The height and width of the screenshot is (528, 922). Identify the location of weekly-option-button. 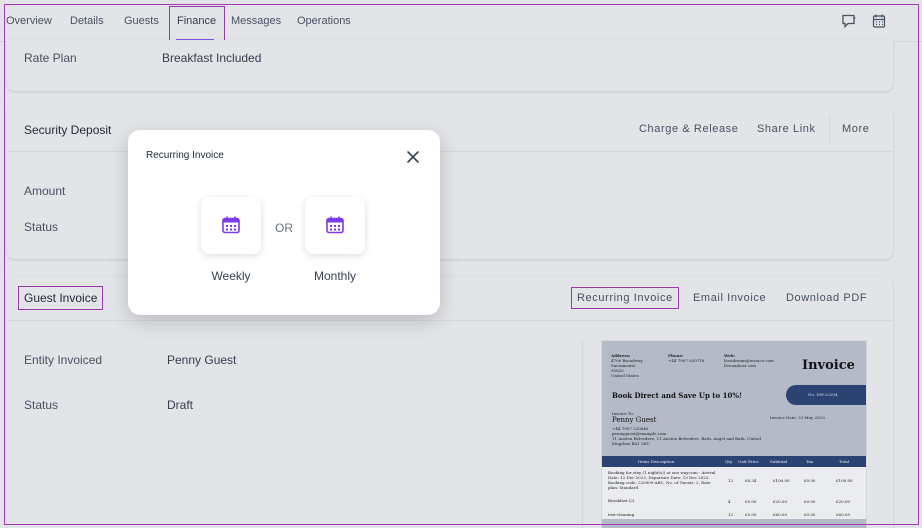
(231, 225).